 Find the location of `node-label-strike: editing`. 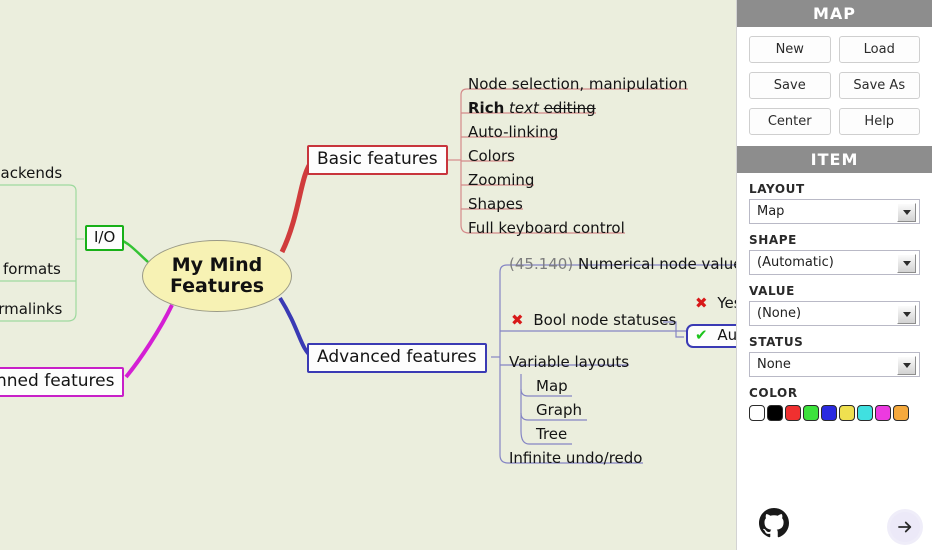

node-label-strike: editing is located at coordinates (569, 108).